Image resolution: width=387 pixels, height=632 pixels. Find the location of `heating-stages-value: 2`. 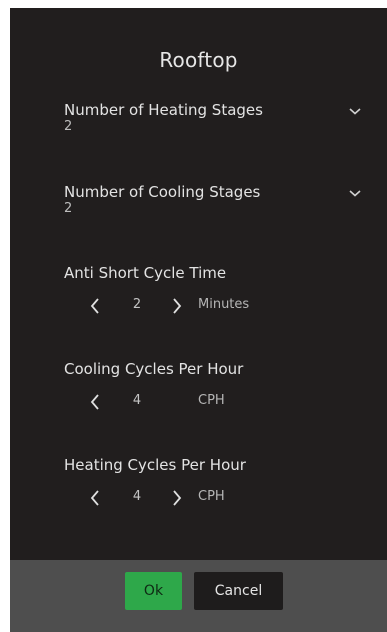

heating-stages-value: 2 is located at coordinates (68, 126).